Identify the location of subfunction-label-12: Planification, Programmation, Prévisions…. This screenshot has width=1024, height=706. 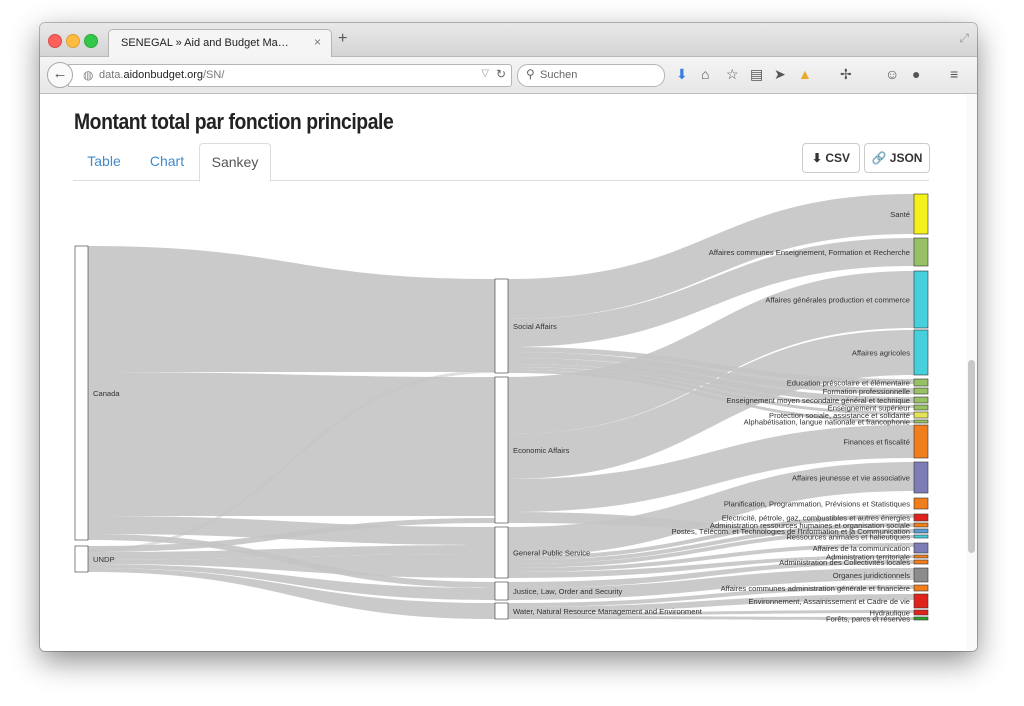
(817, 504).